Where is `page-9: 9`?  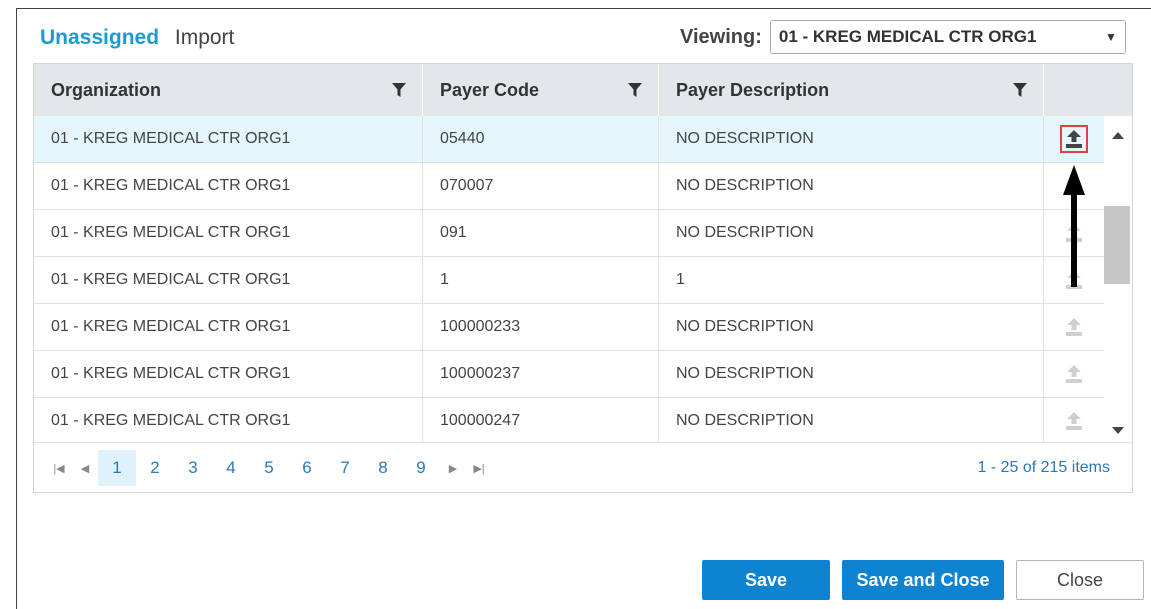 page-9: 9 is located at coordinates (421, 468).